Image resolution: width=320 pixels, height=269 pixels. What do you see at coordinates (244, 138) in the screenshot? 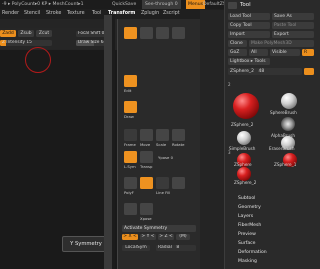
I see `simplebrush-thumb` at bounding box center [244, 138].